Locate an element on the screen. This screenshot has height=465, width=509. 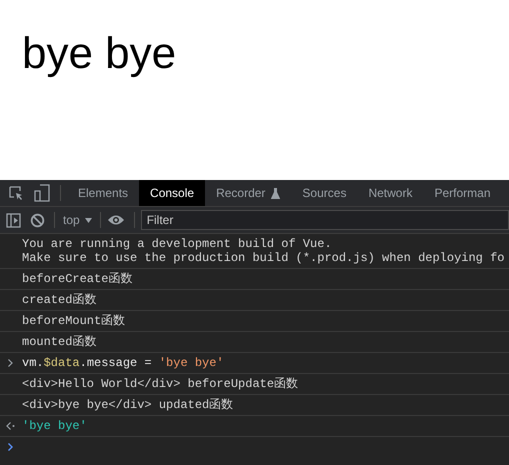
console-message: mounted函数 is located at coordinates (59, 342).